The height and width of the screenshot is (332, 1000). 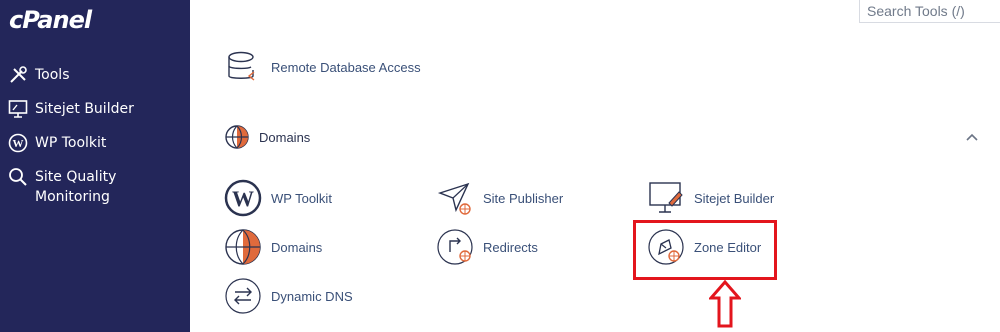 I want to click on tool-domains: Domains, so click(x=273, y=247).